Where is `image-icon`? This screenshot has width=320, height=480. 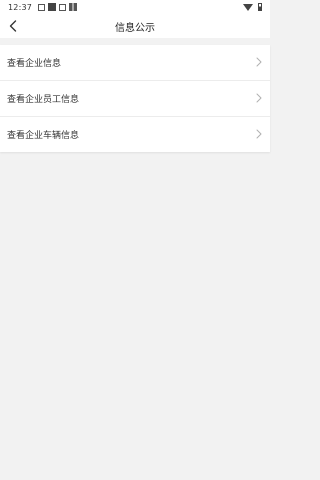
image-icon is located at coordinates (42, 7).